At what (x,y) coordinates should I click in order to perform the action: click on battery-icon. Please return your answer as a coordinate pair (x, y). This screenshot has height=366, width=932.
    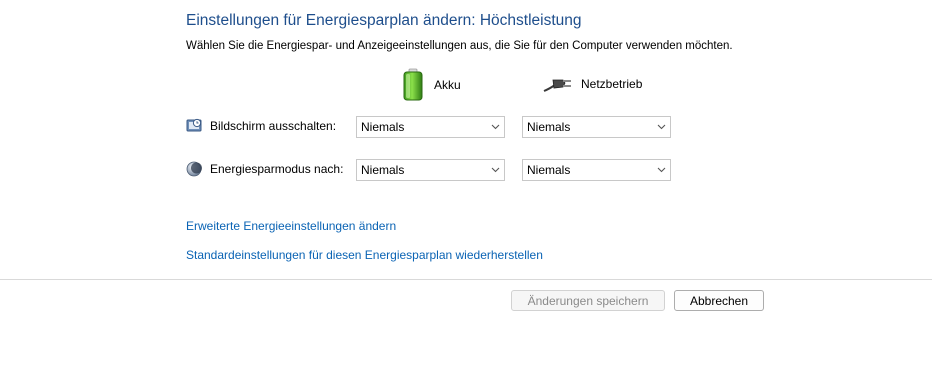
    Looking at the image, I should click on (413, 85).